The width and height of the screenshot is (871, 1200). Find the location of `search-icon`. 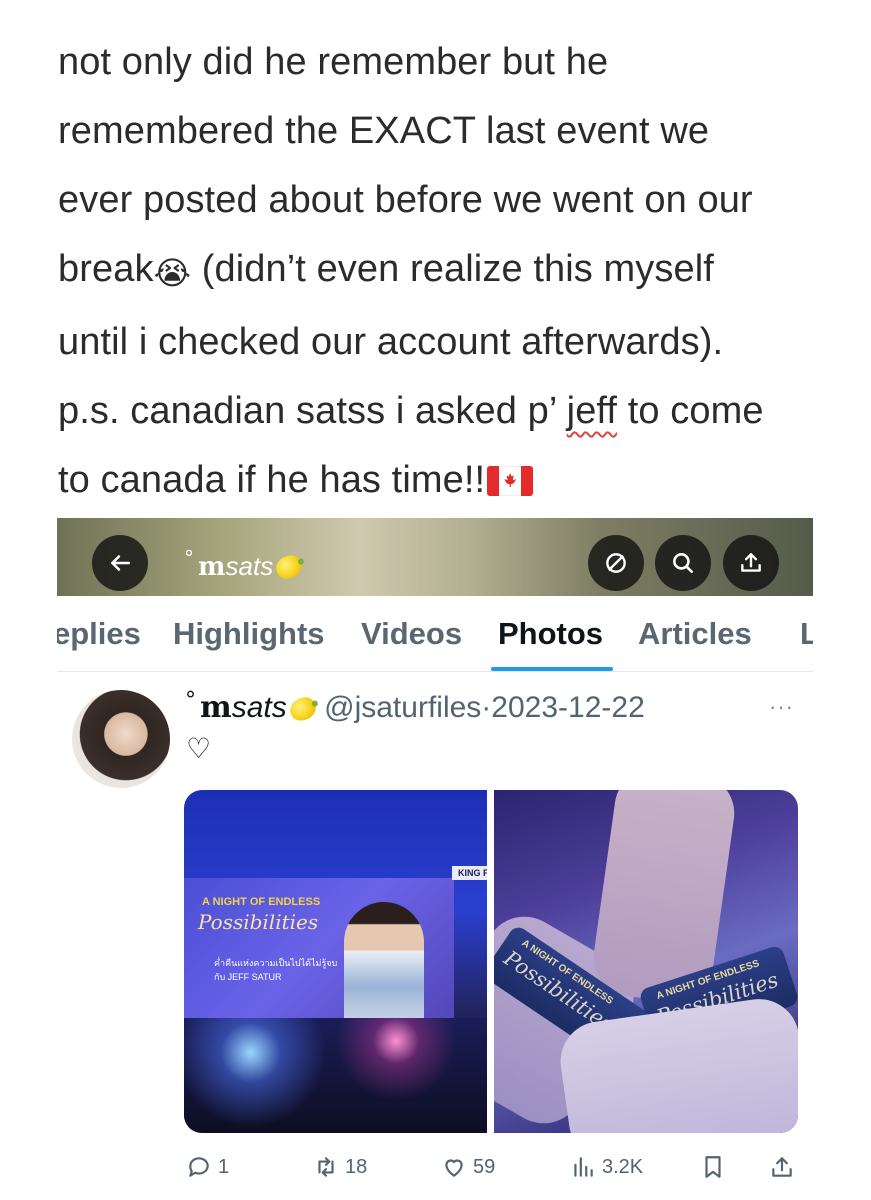

search-icon is located at coordinates (683, 563).